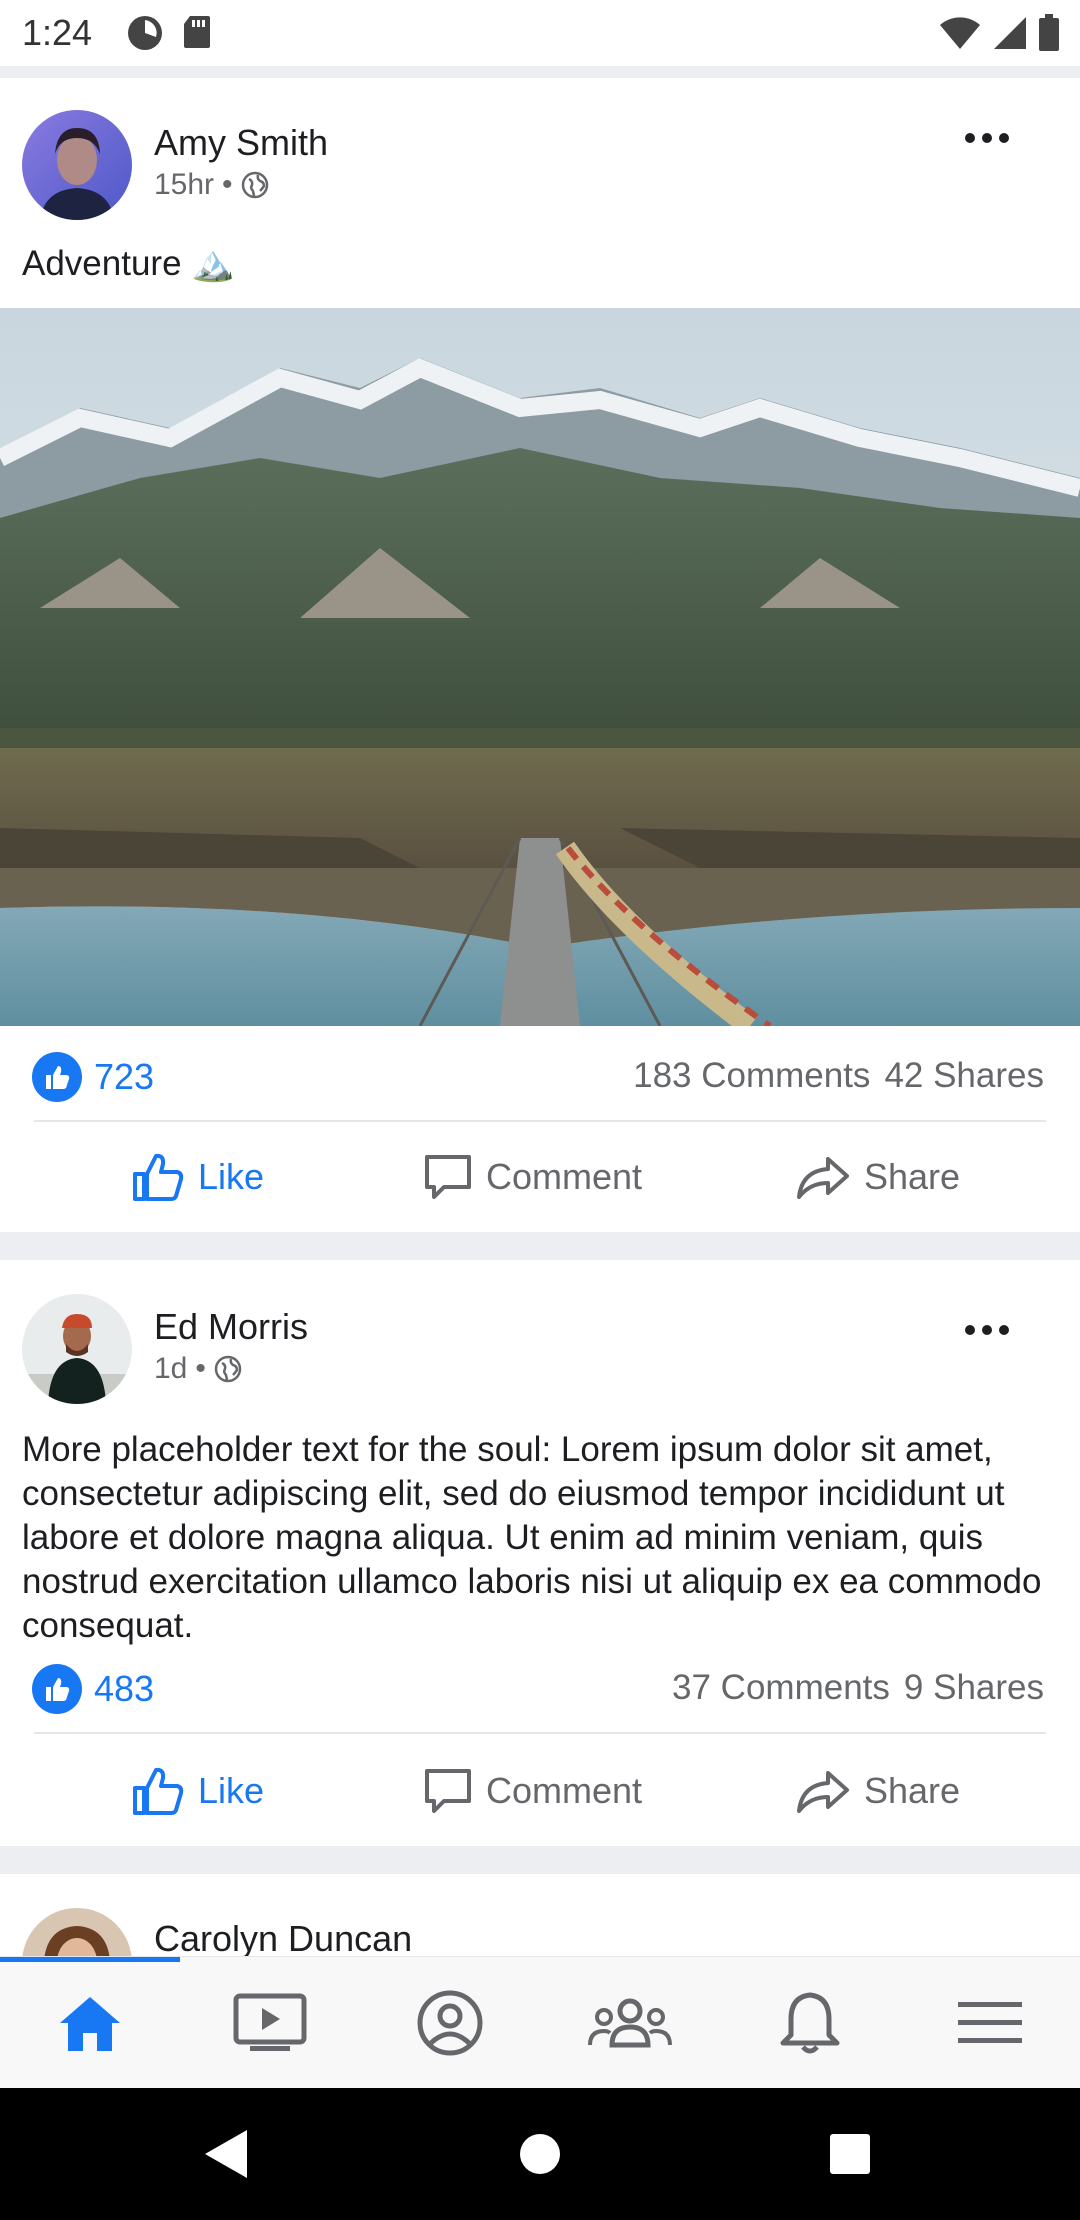 The height and width of the screenshot is (2220, 1080). I want to click on comment-count: 37 Comments, so click(781, 1688).